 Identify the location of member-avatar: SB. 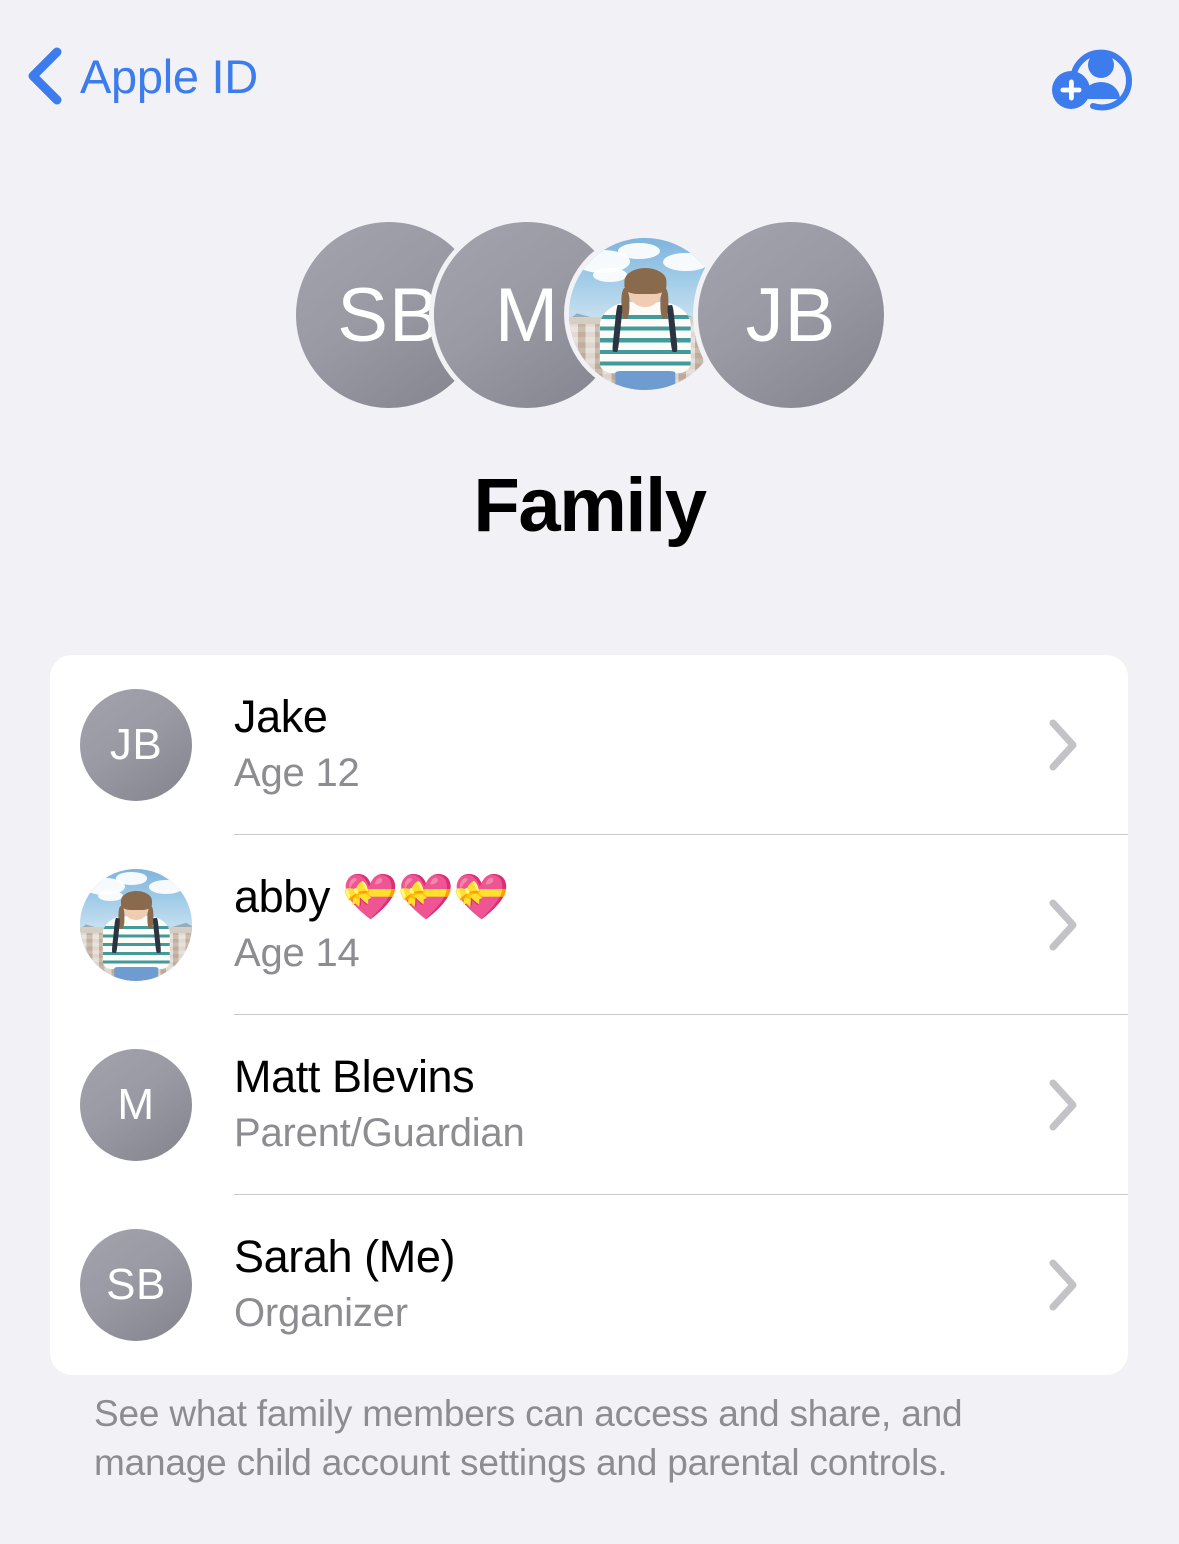
(136, 1285).